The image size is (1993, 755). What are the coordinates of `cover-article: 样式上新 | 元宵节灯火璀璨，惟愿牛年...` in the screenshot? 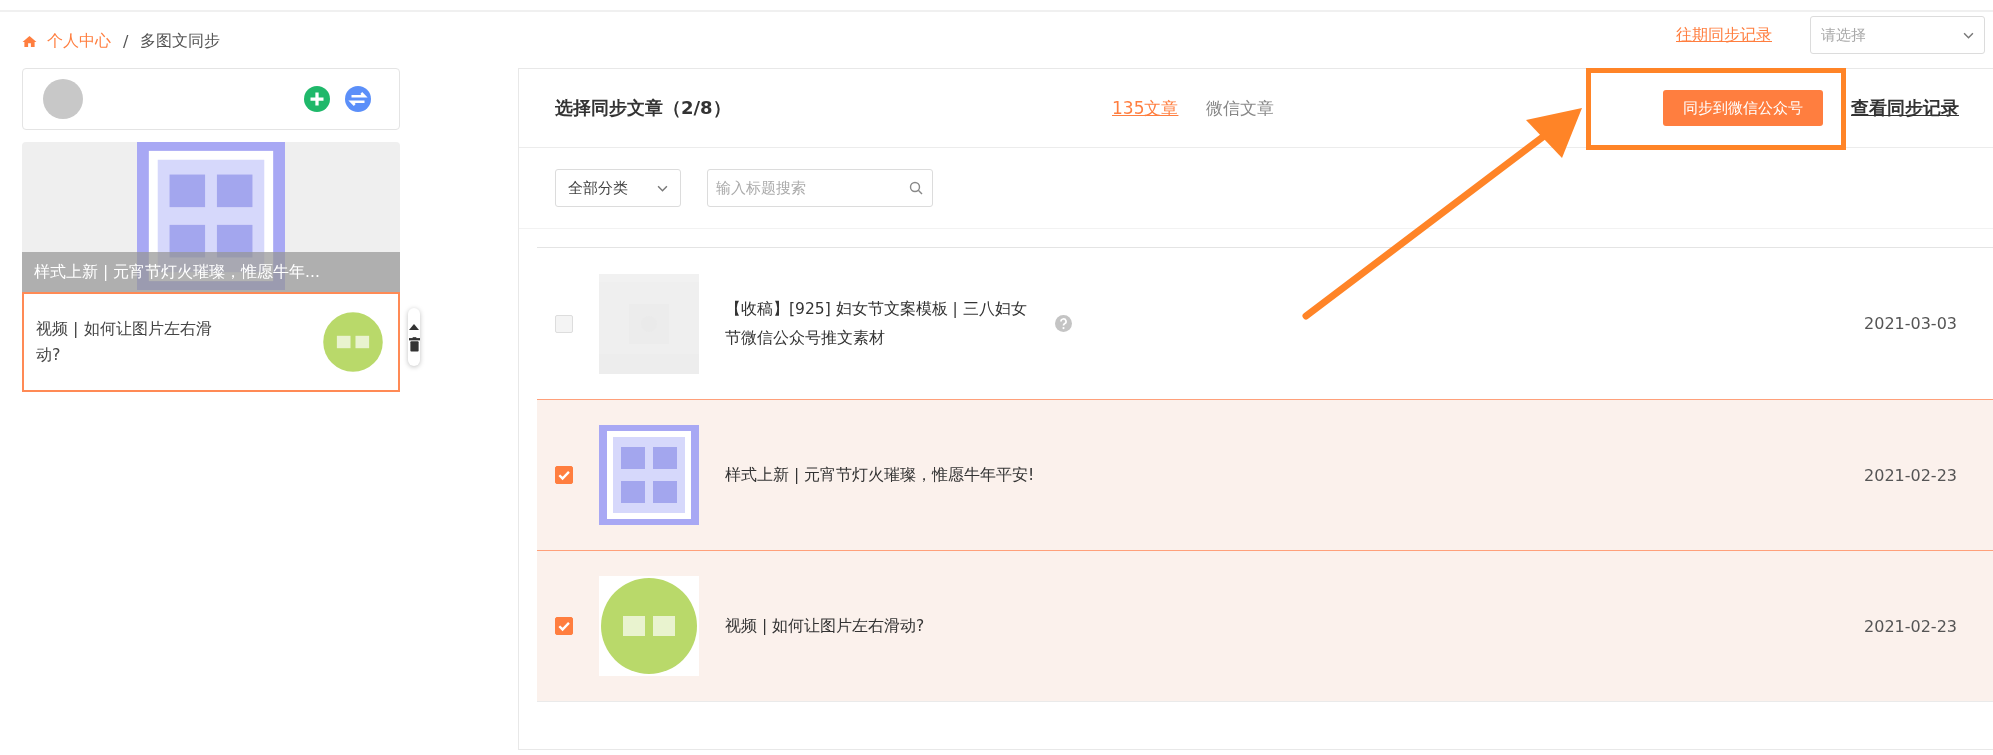 It's located at (211, 217).